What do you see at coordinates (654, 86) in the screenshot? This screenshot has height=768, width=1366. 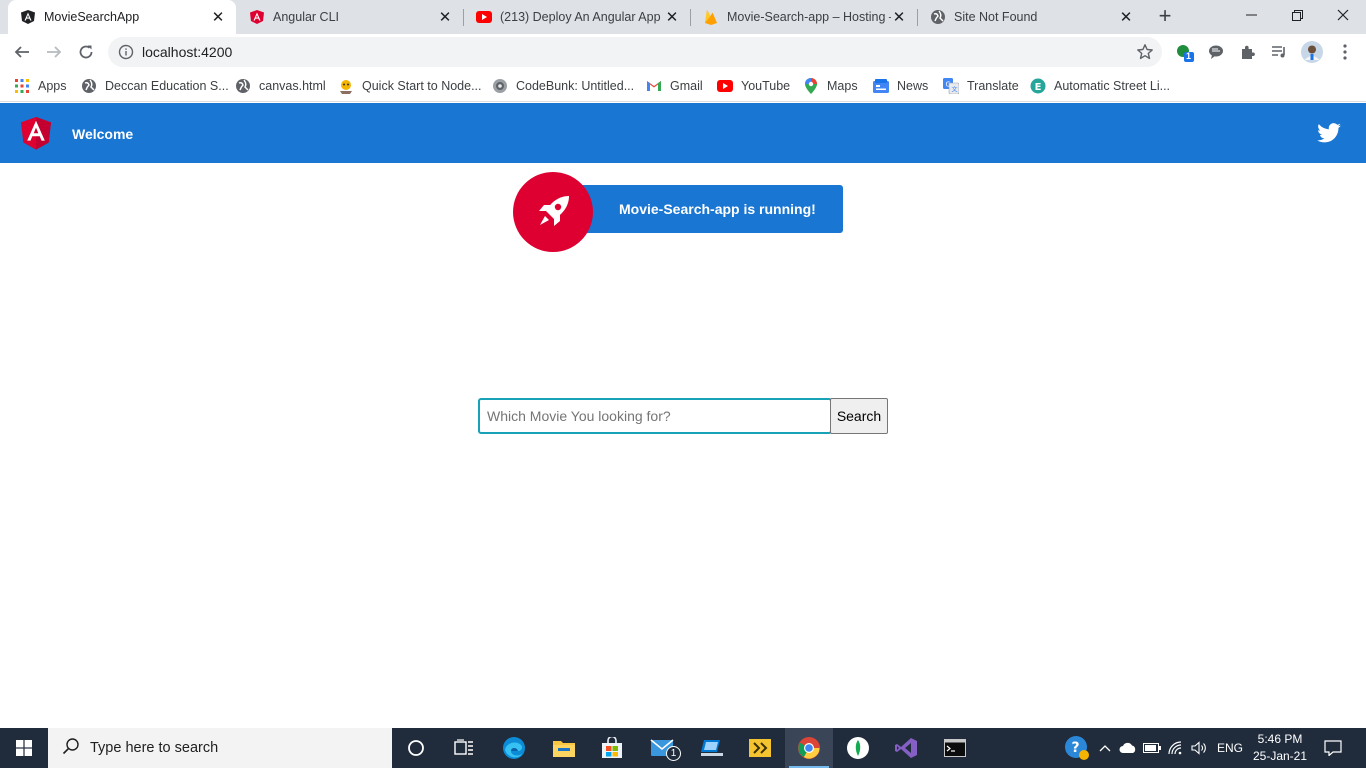 I see `gmail-icon` at bounding box center [654, 86].